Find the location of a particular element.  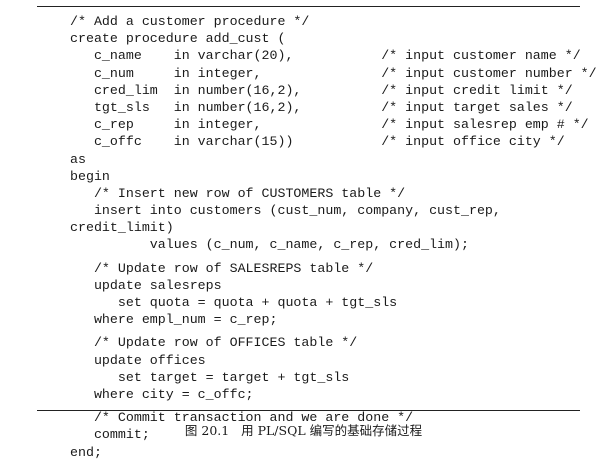

code-line: update offices is located at coordinates (138, 360).